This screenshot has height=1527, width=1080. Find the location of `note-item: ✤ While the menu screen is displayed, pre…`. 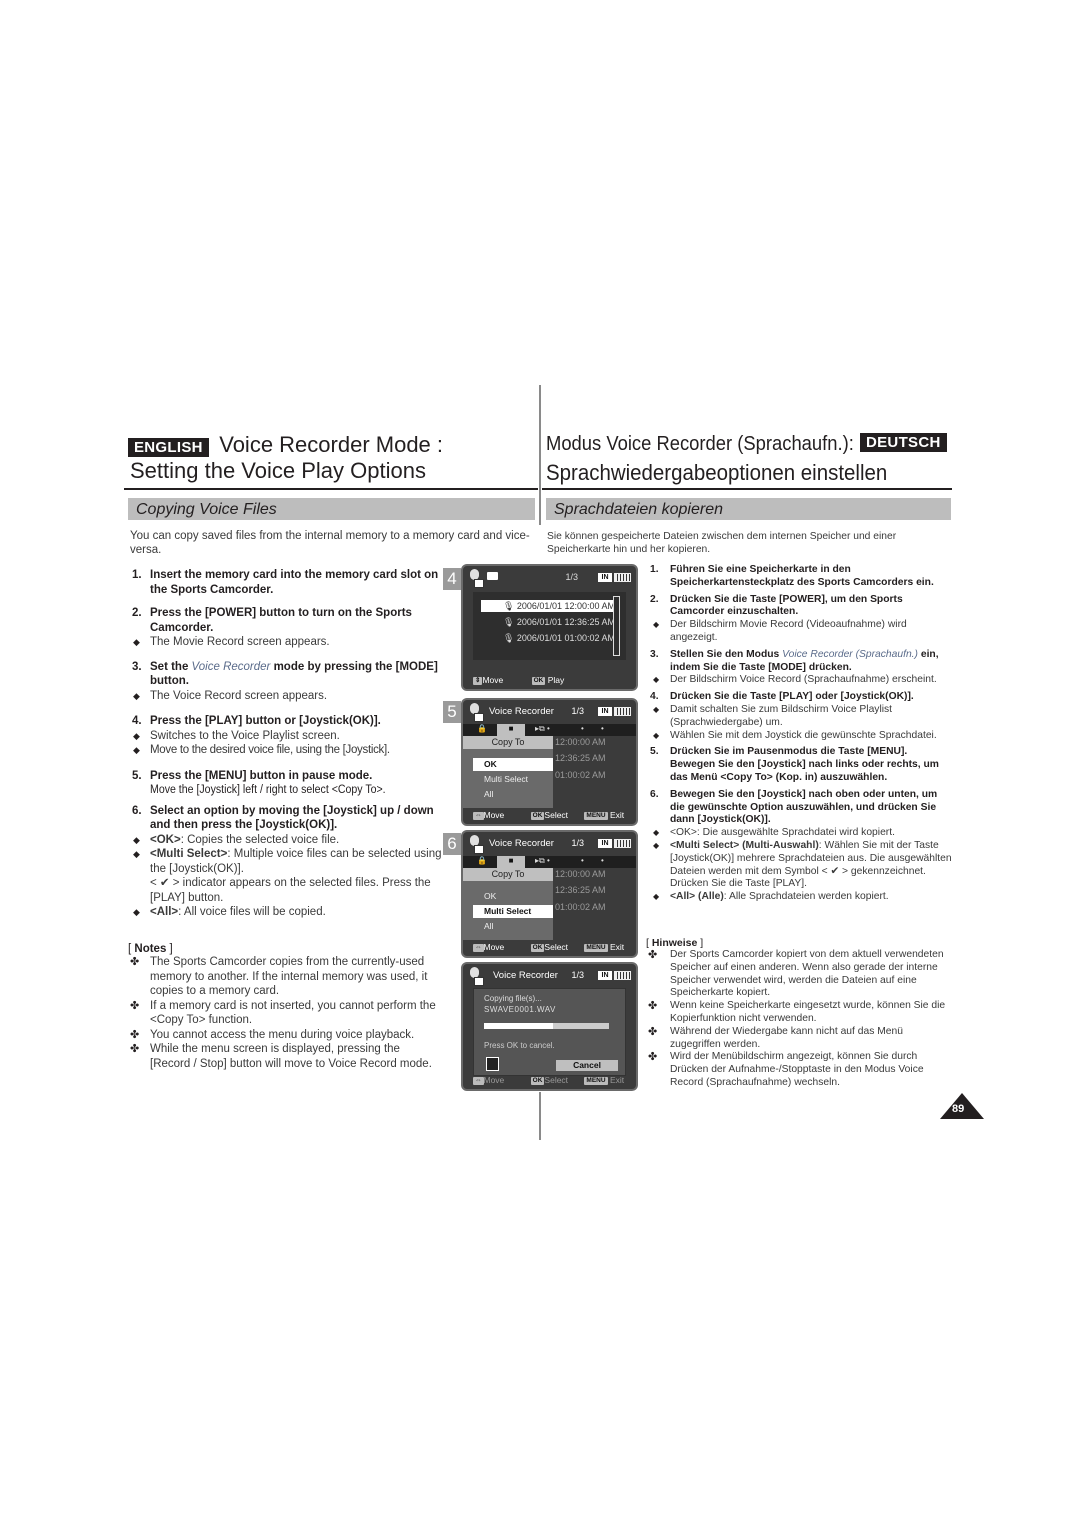

note-item: ✤ While the menu screen is displayed, pre… is located at coordinates (281, 1056).